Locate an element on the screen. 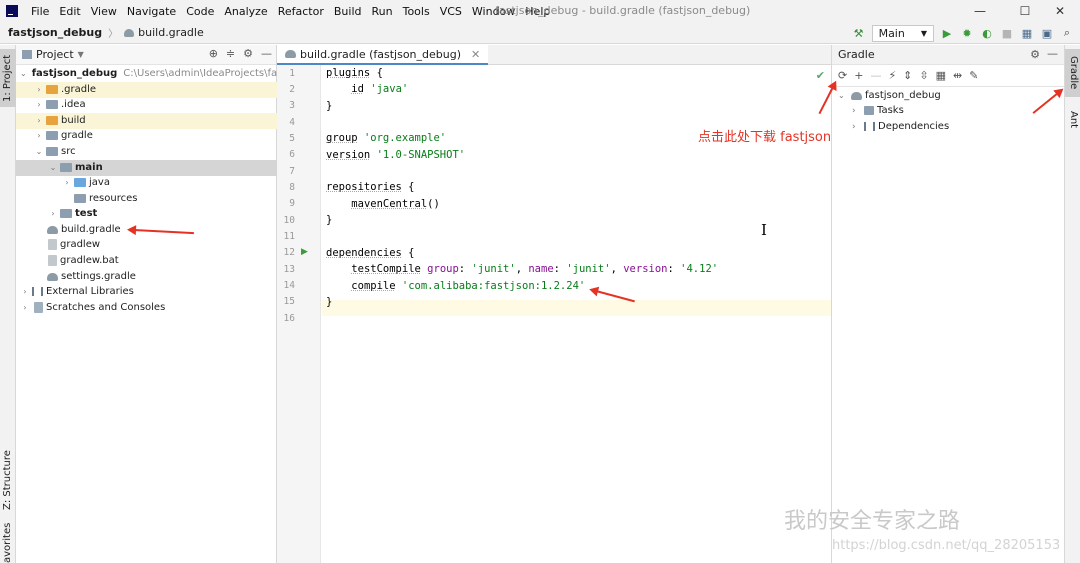 The width and height of the screenshot is (1080, 563). execute-task-icon: ⚡ is located at coordinates (892, 75).